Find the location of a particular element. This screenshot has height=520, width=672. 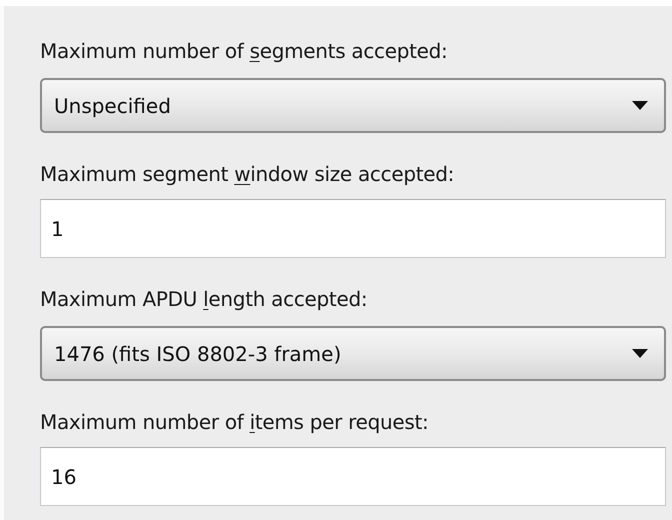

input-field: 16 is located at coordinates (353, 476).